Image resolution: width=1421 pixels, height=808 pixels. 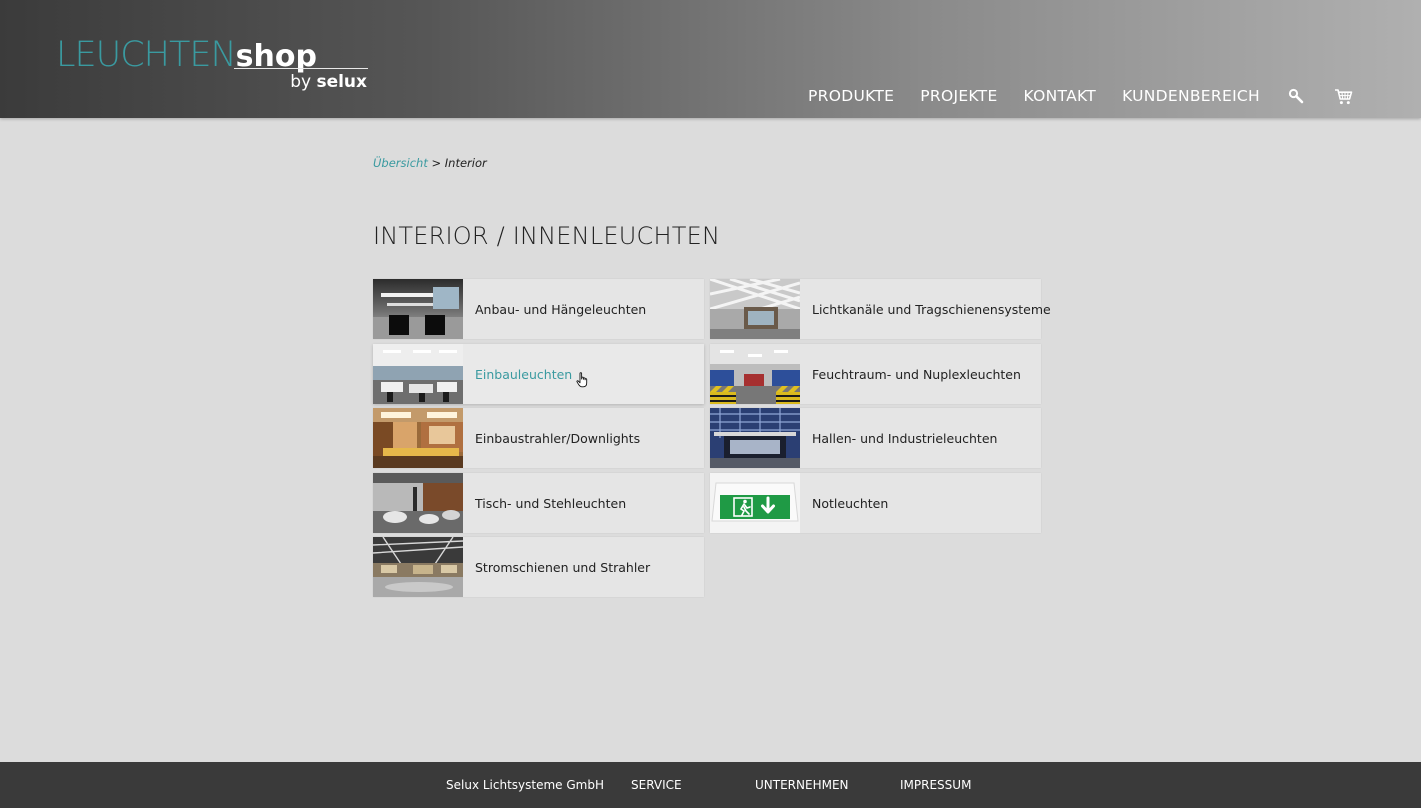 What do you see at coordinates (561, 309) in the screenshot?
I see `category-label: Anbau- und Hängeleuchten` at bounding box center [561, 309].